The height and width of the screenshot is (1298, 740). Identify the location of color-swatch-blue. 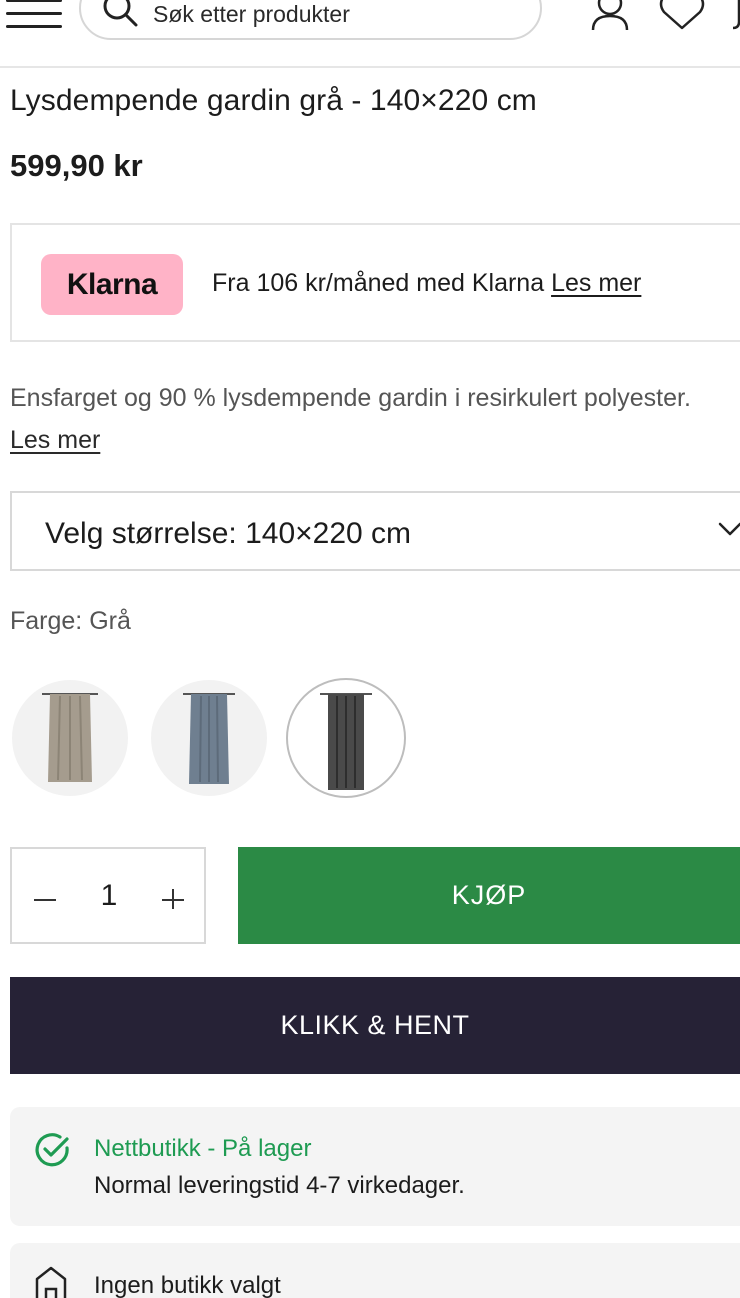
(209, 738).